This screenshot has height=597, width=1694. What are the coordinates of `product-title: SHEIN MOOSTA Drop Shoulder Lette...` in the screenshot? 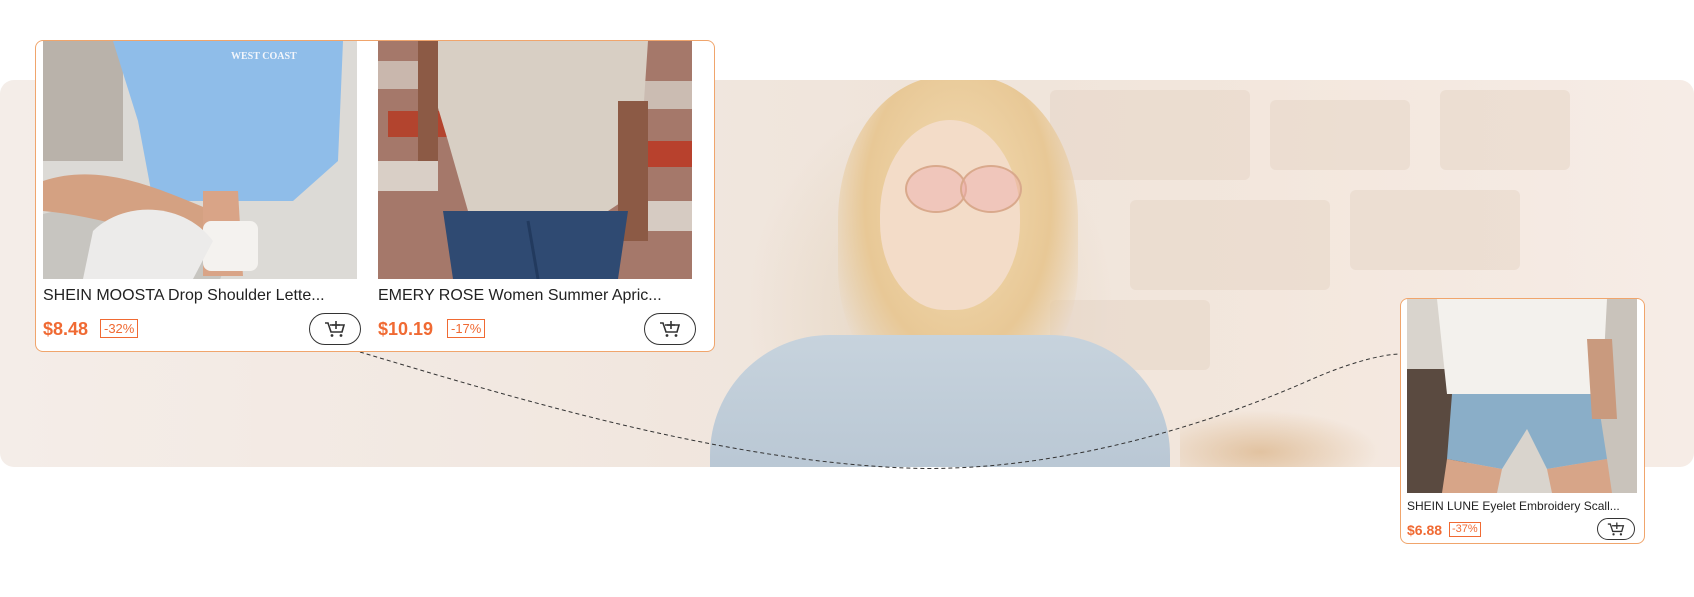 It's located at (200, 296).